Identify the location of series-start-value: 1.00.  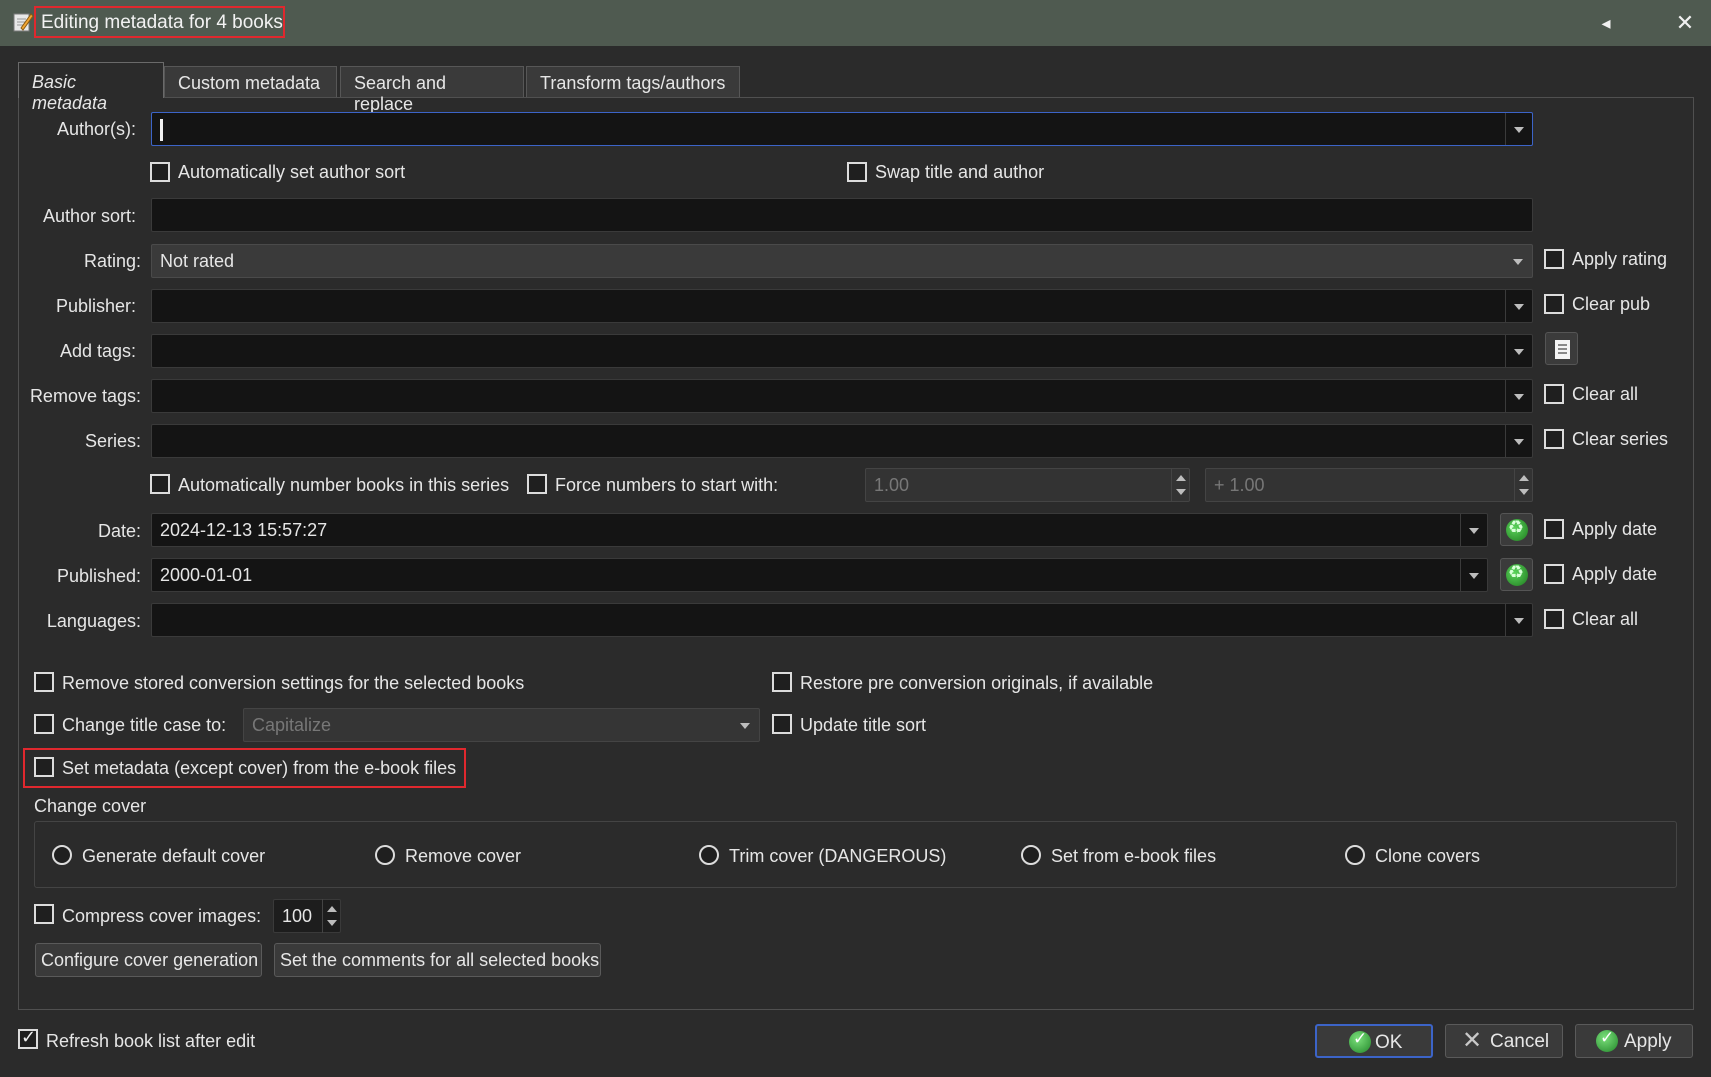
(892, 485).